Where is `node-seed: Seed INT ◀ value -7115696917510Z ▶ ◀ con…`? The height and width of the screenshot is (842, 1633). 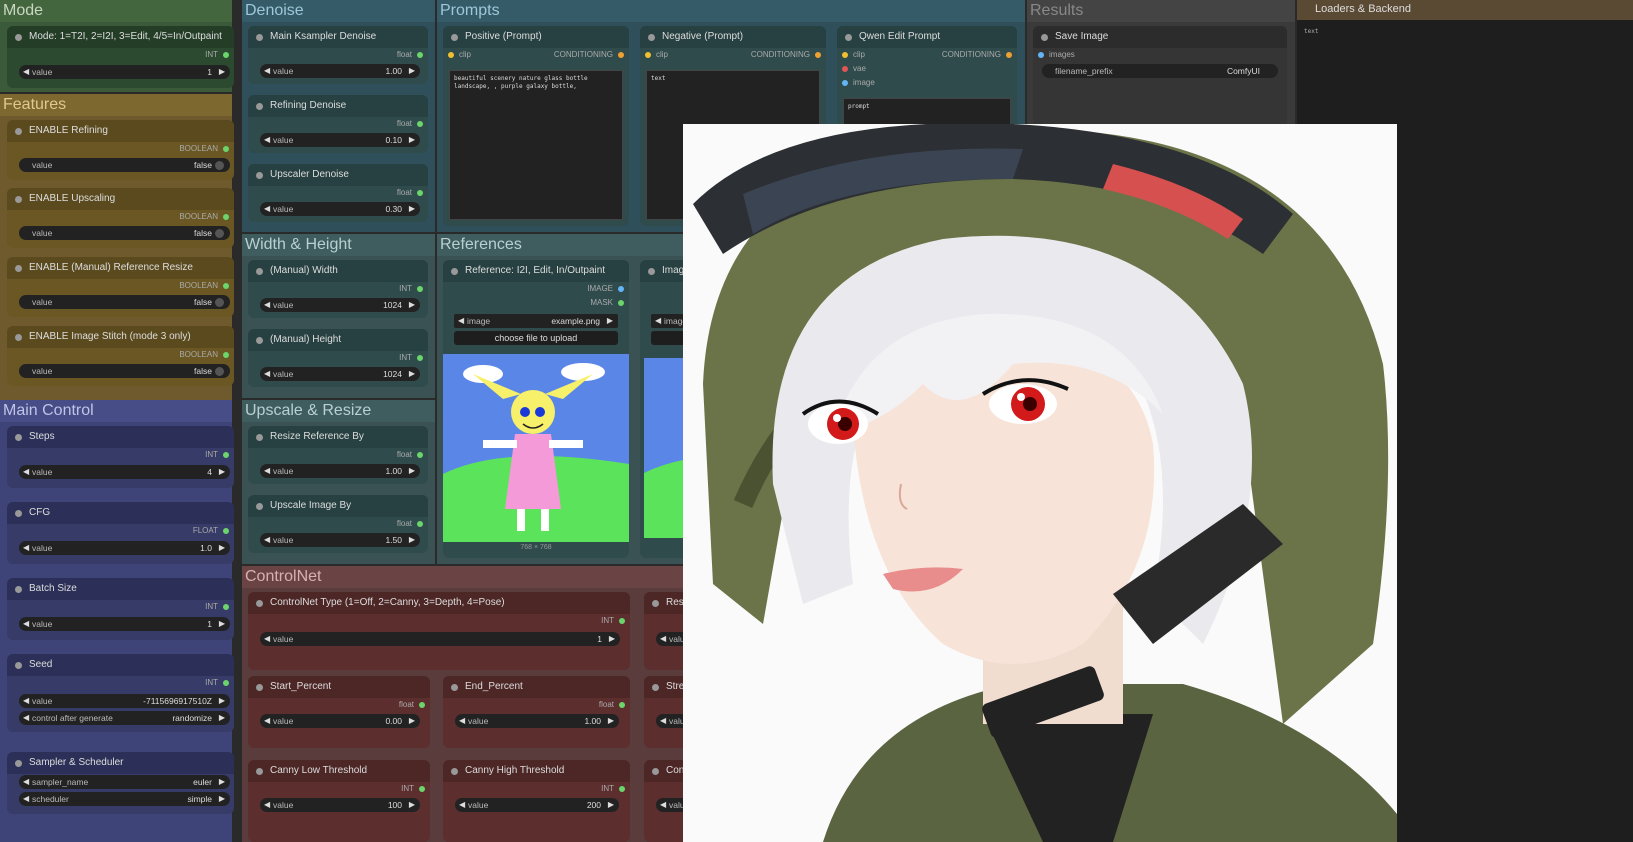 node-seed: Seed INT ◀ value -7115696917510Z ▶ ◀ con… is located at coordinates (120, 693).